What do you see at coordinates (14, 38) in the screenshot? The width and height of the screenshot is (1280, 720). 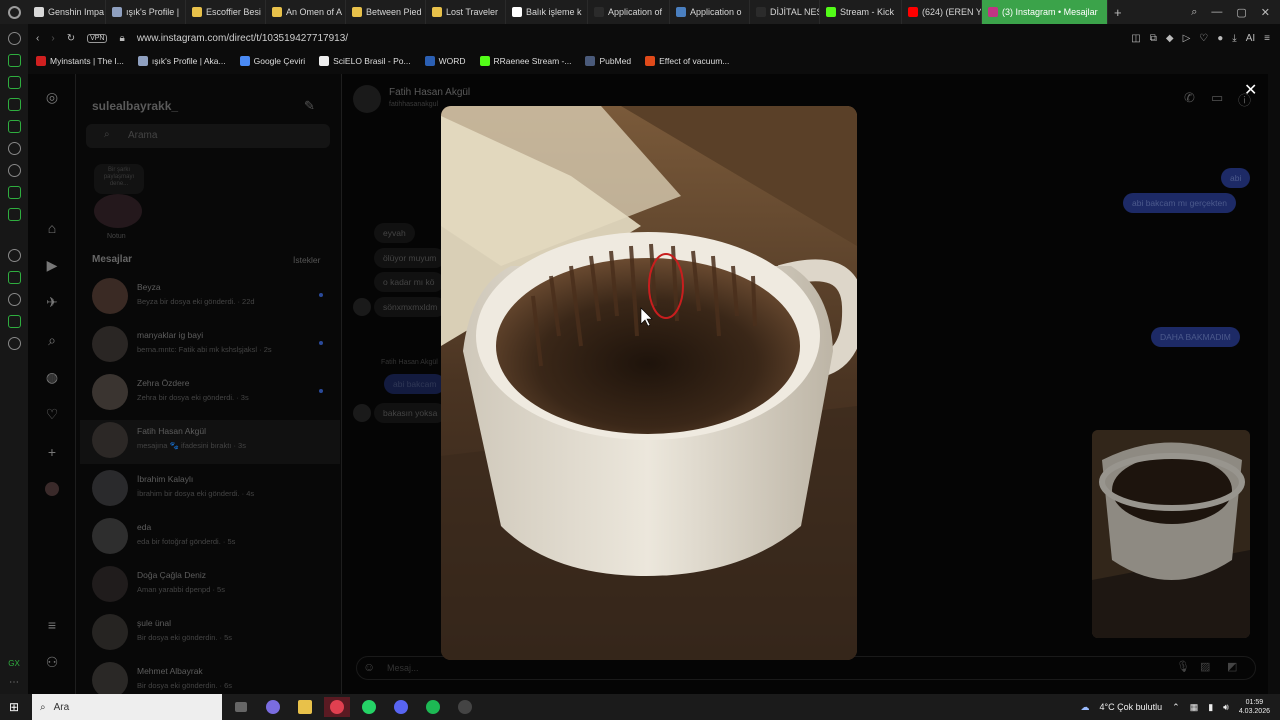 I see `history-icon` at bounding box center [14, 38].